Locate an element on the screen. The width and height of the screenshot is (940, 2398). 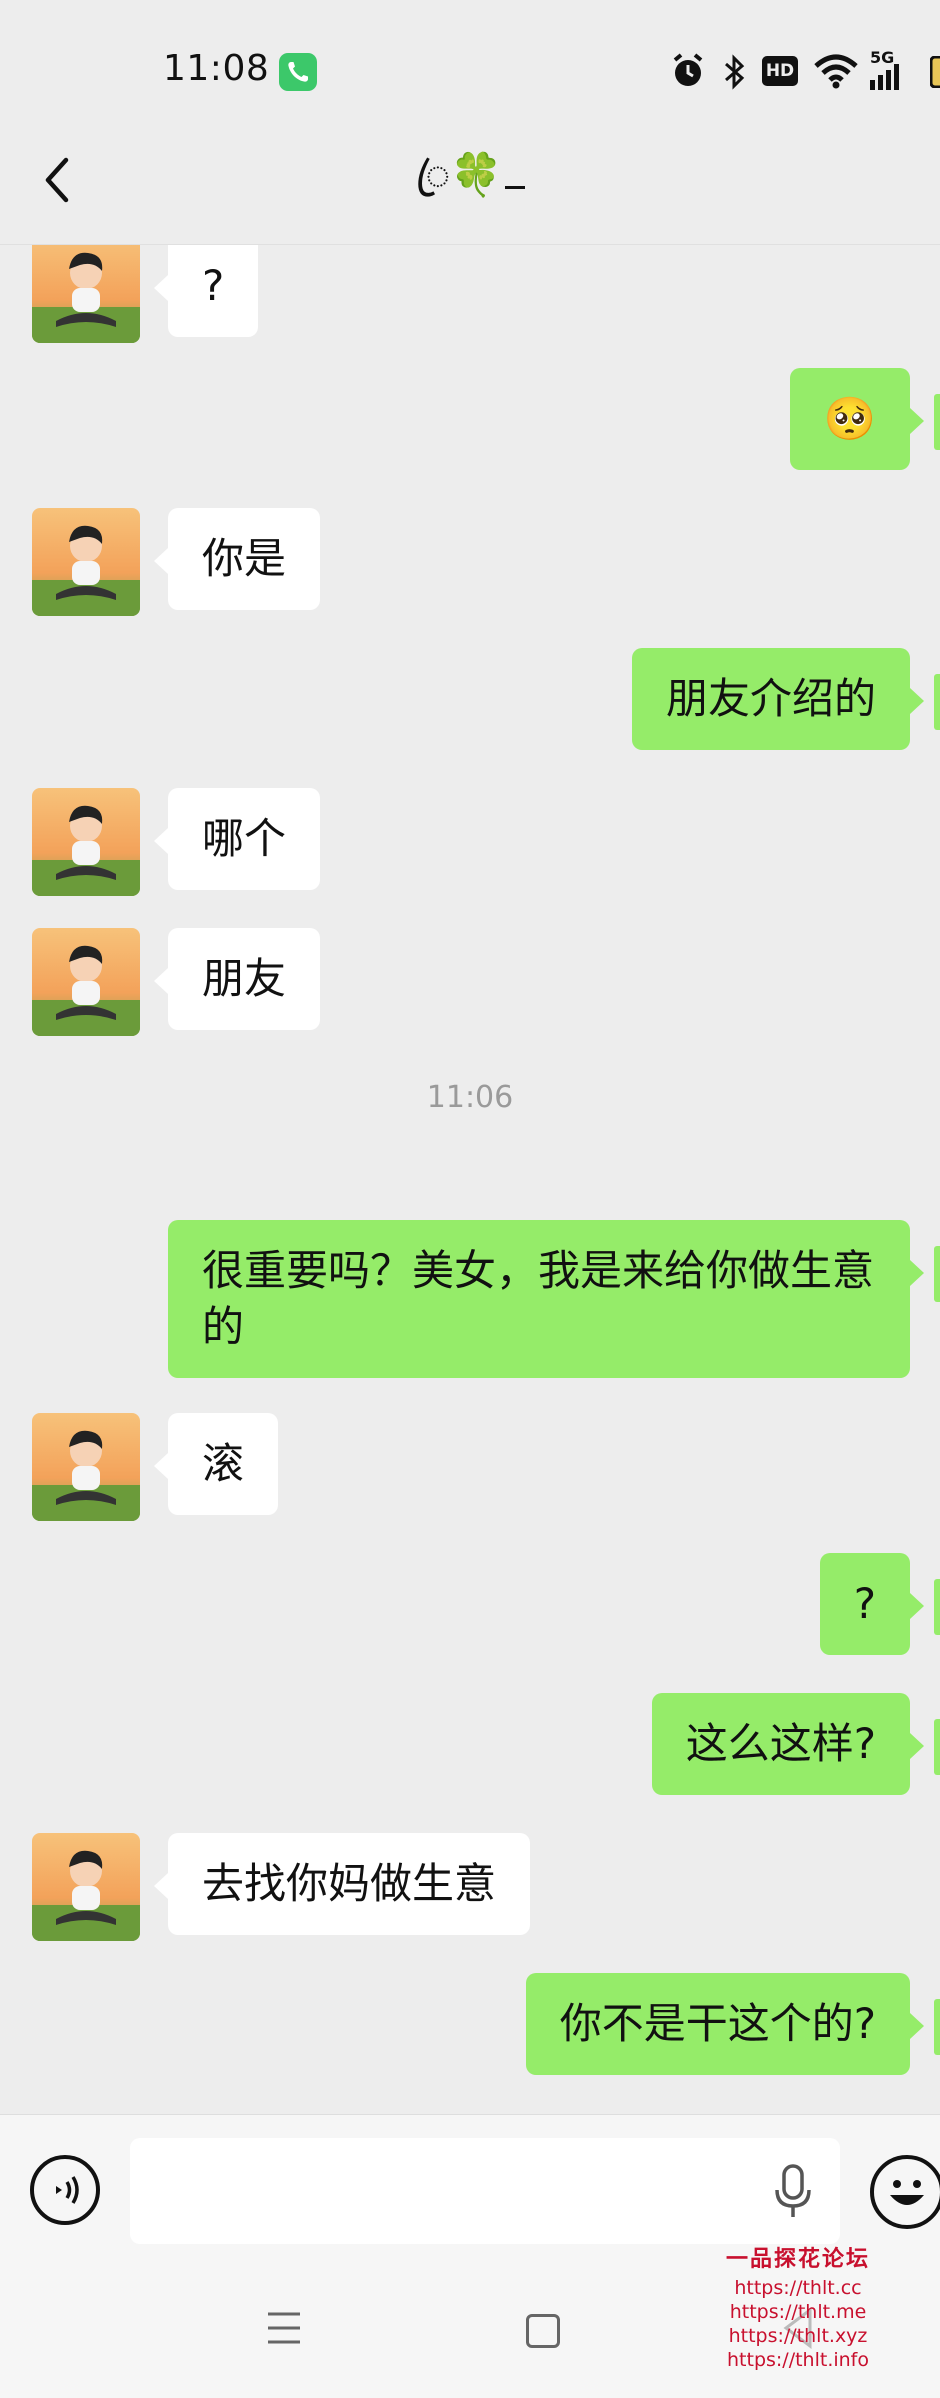
chat-title: ꦿ🍀 is located at coordinates (470, 175).